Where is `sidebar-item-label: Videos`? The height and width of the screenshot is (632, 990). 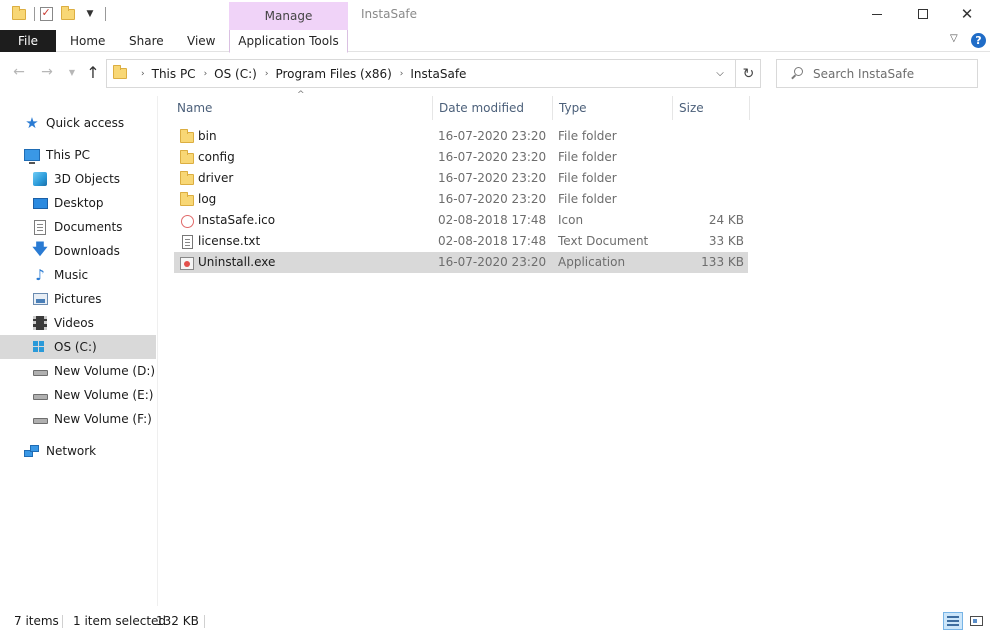
sidebar-item-label: Videos is located at coordinates (74, 323).